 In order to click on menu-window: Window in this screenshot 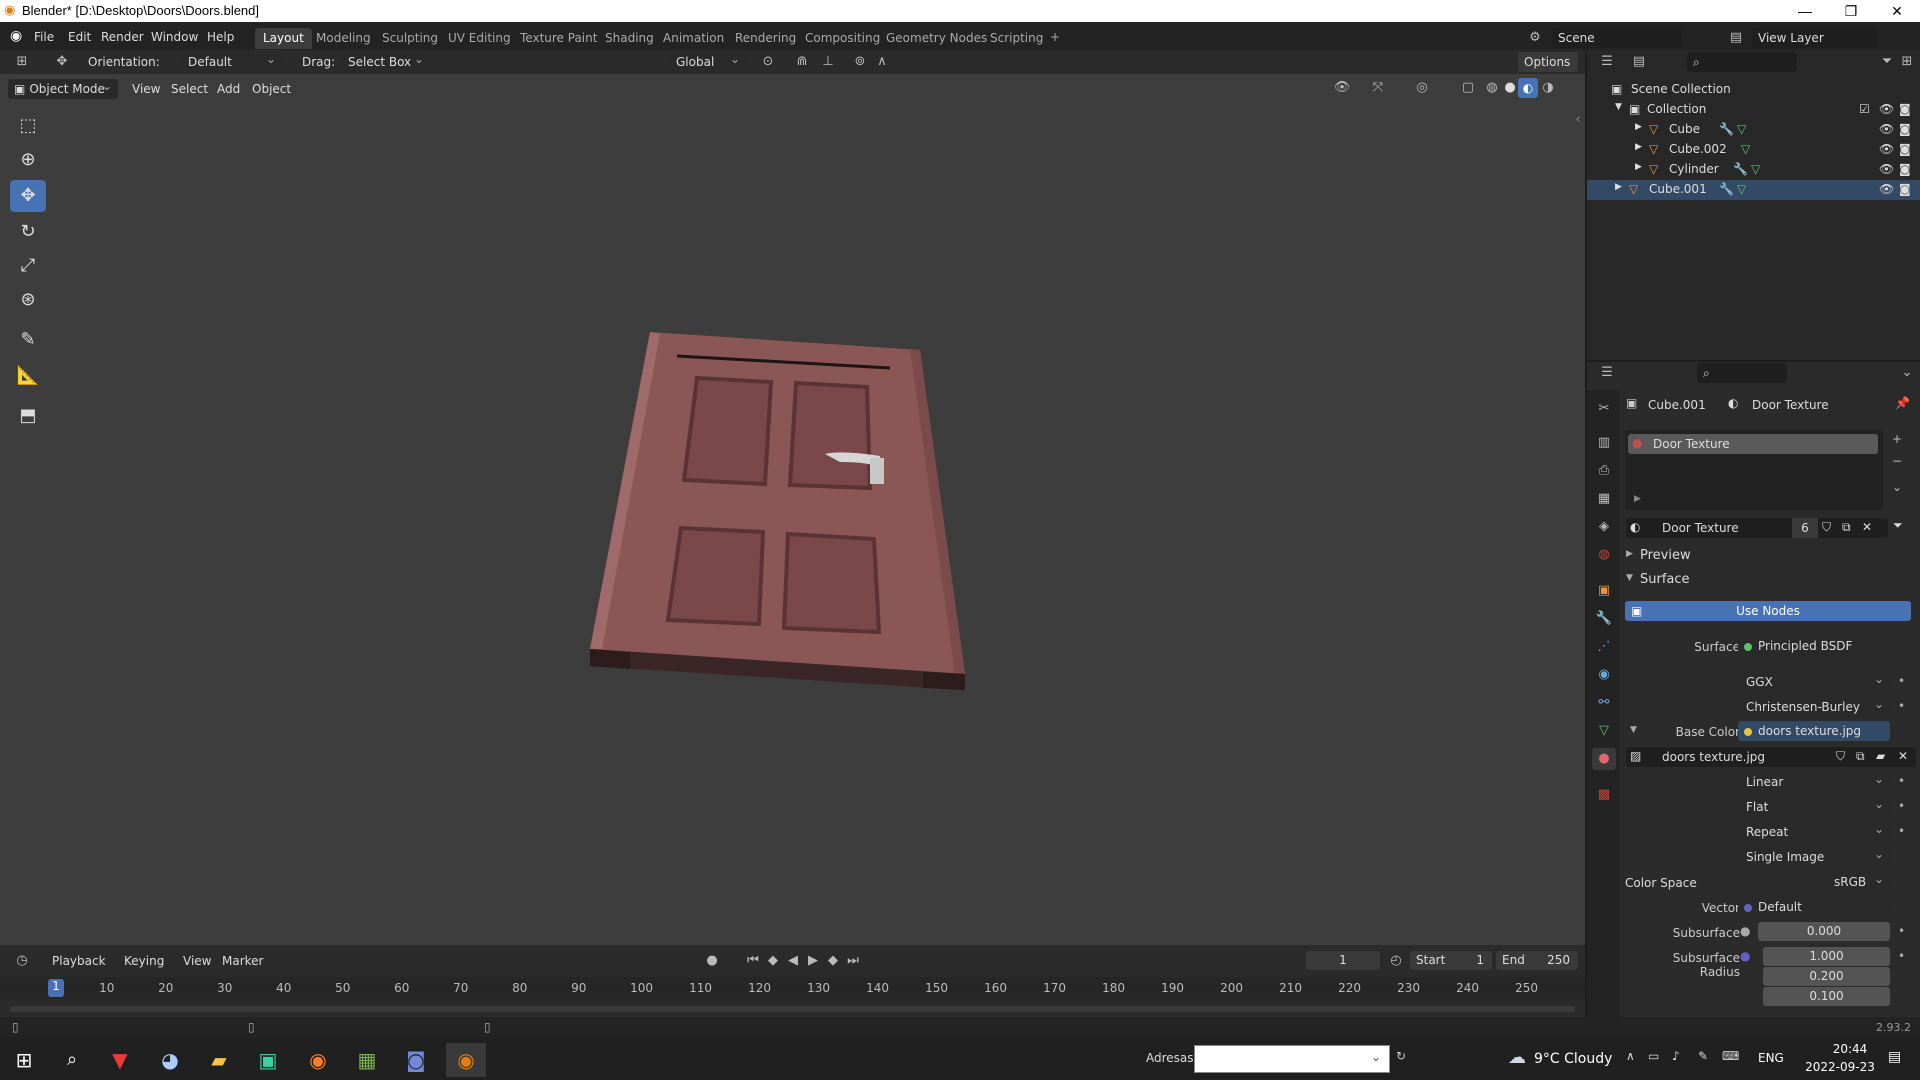, I will do `click(174, 37)`.